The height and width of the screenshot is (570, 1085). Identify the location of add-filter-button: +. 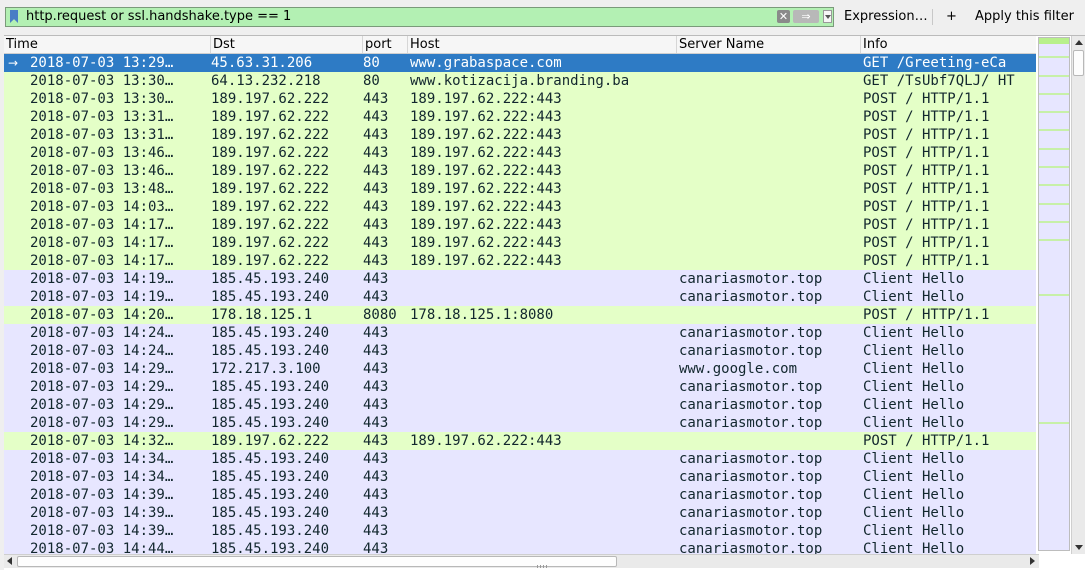
(951, 16).